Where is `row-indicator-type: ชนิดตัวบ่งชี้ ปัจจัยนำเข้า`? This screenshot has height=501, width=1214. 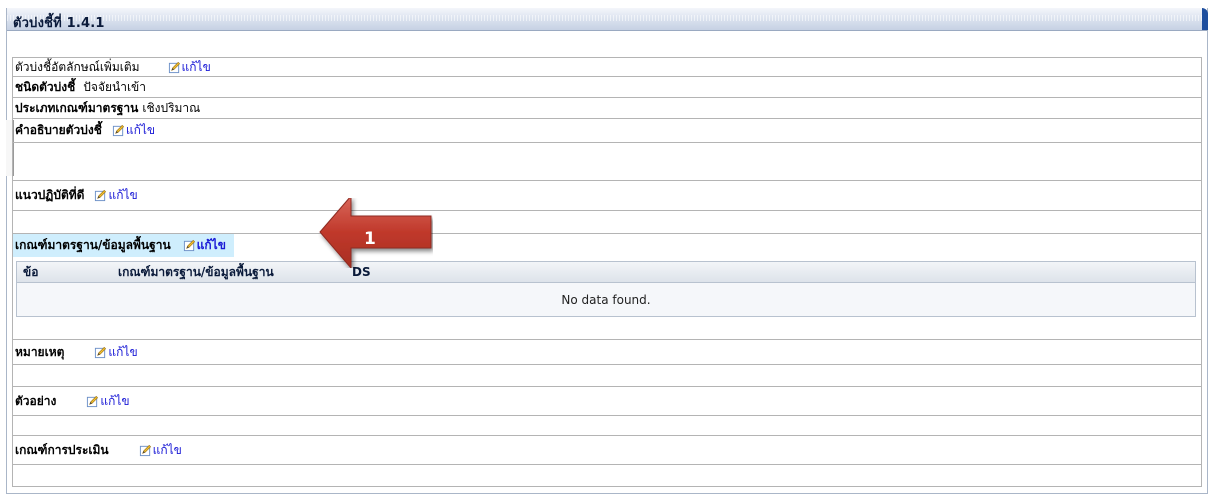
row-indicator-type: ชนิดตัวบ่งชี้ ปัจจัยนำเข้า is located at coordinates (607, 87).